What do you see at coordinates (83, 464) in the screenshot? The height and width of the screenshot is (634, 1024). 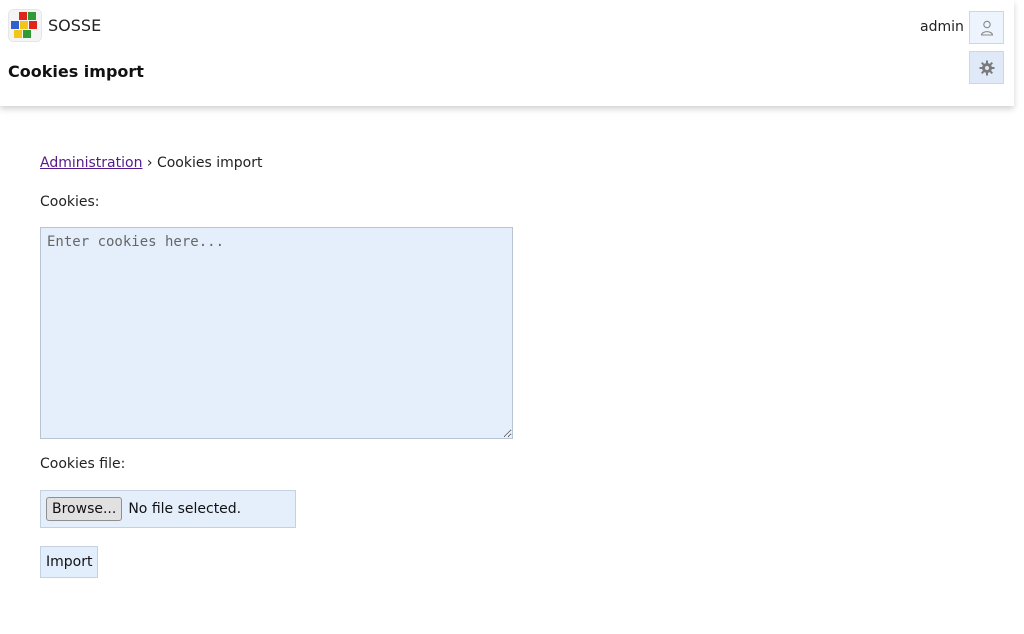 I see `cookies-file-label: Cookies file:` at bounding box center [83, 464].